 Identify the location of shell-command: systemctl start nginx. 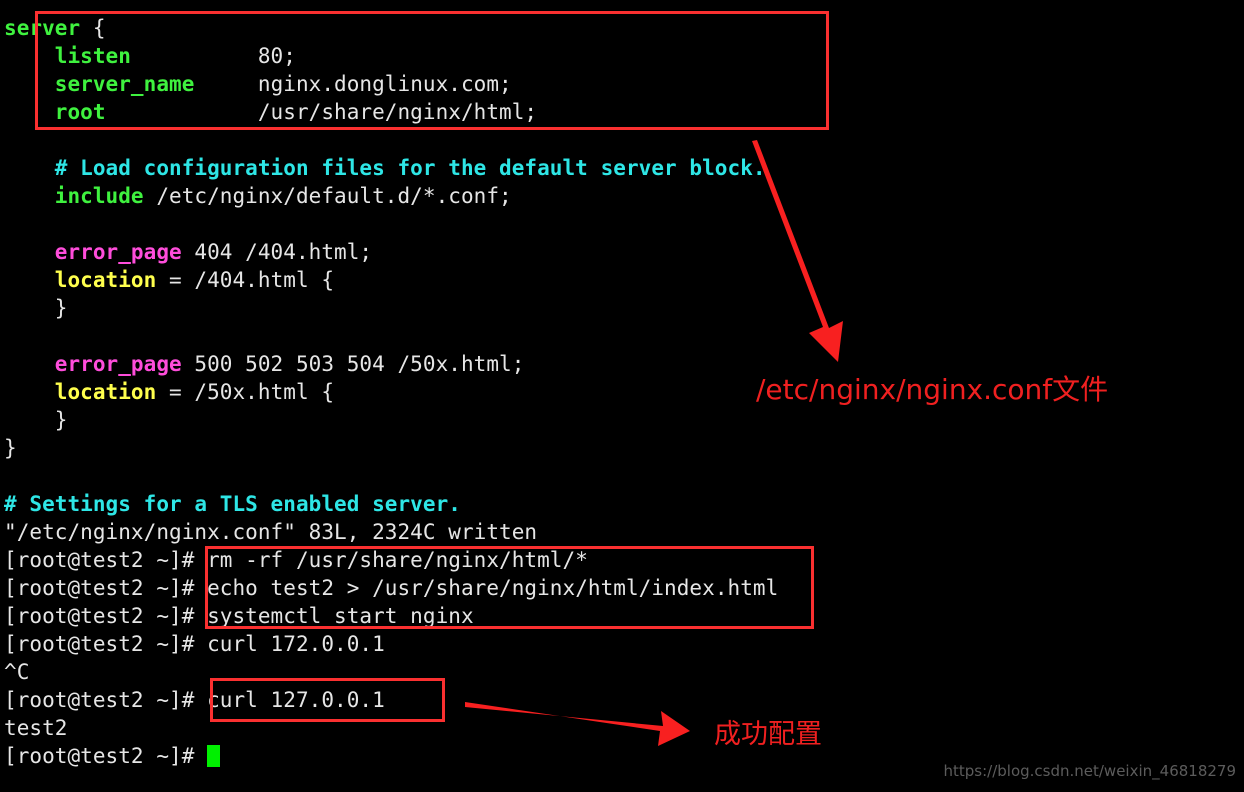
(340, 616).